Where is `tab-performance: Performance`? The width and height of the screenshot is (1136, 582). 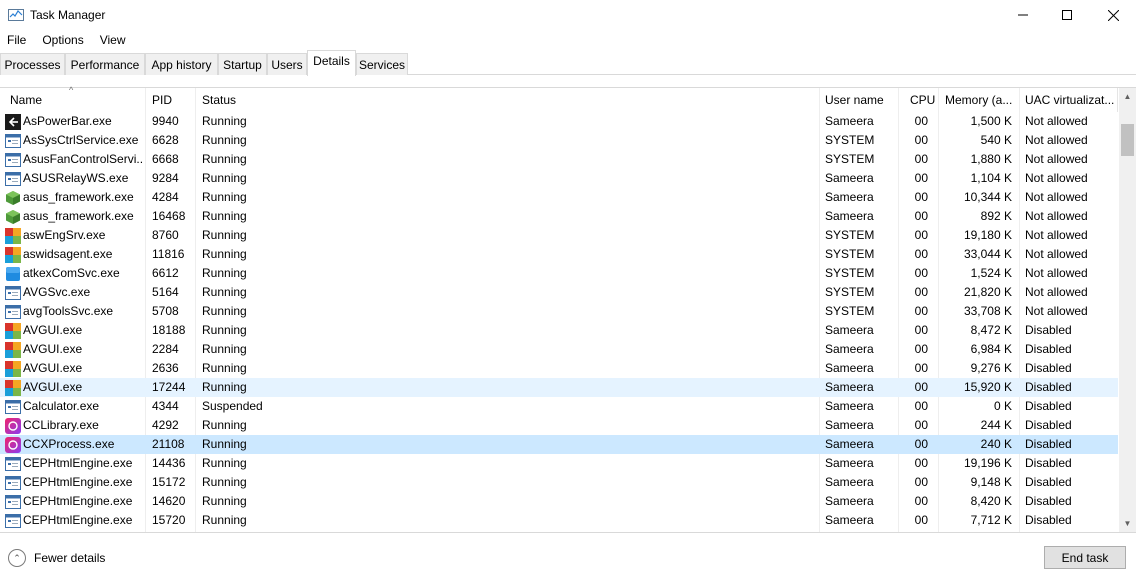
tab-performance: Performance is located at coordinates (105, 64).